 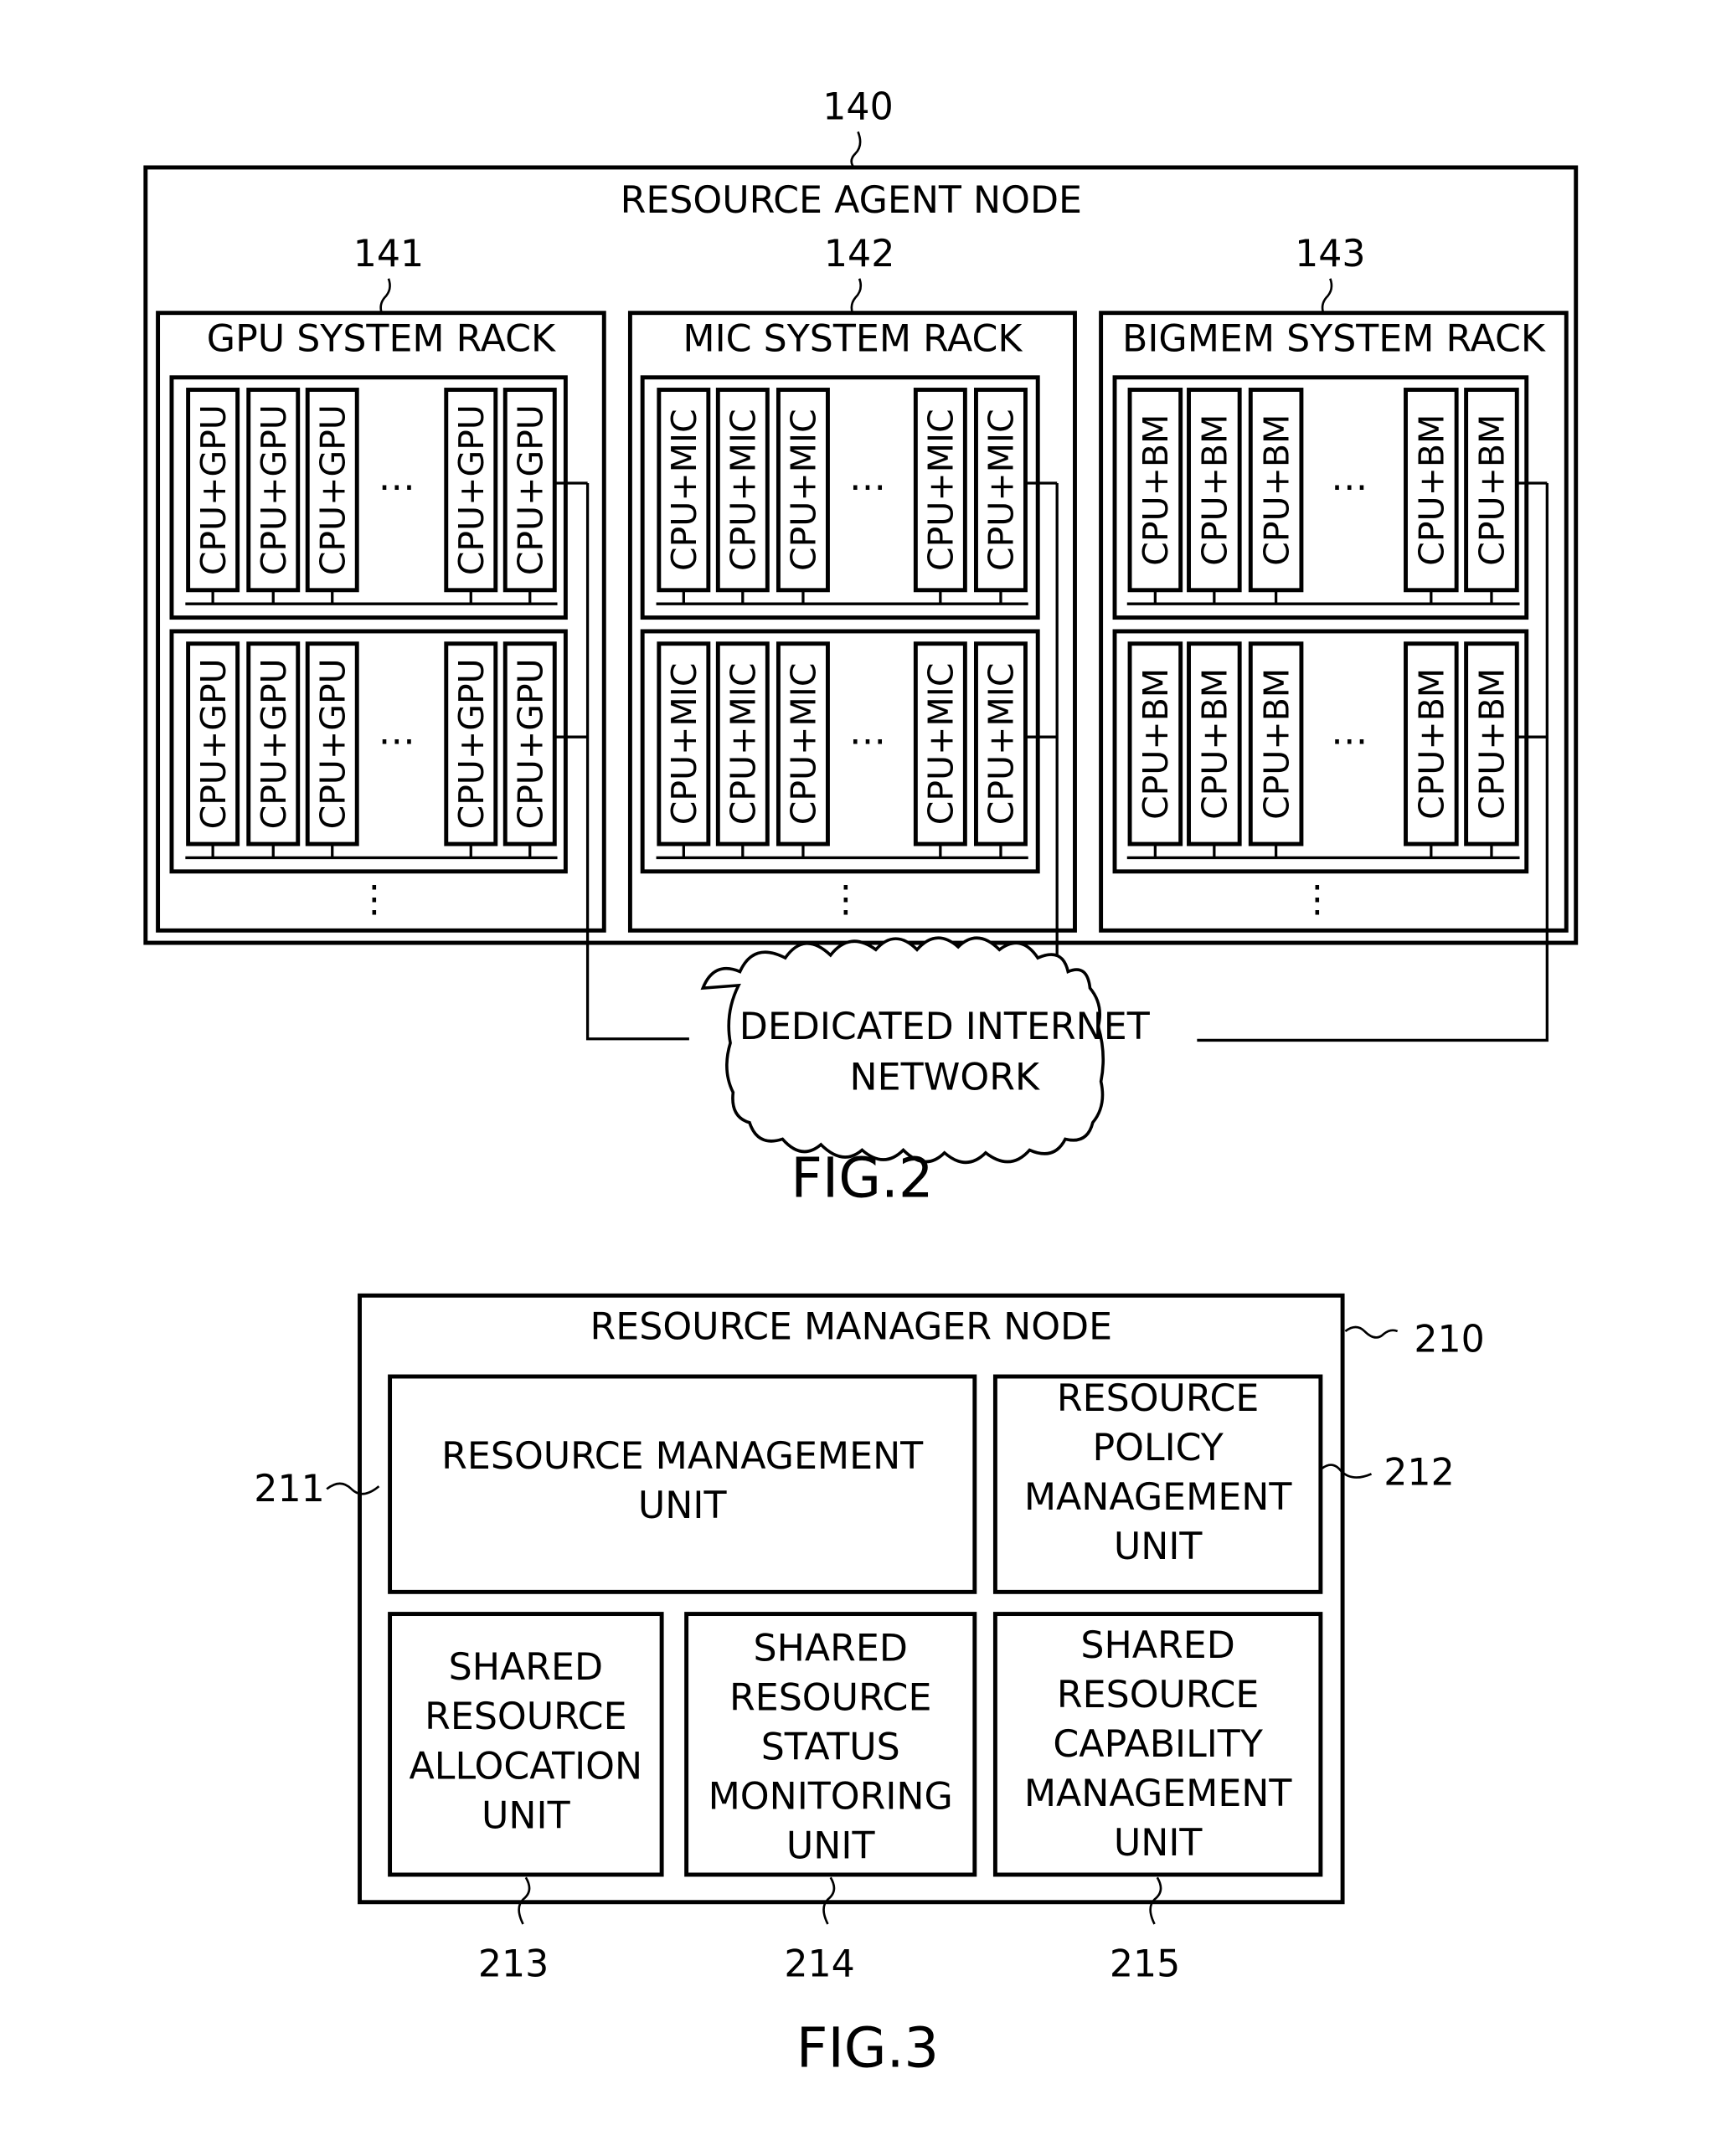 I want to click on ref-141: 141, so click(x=388, y=254).